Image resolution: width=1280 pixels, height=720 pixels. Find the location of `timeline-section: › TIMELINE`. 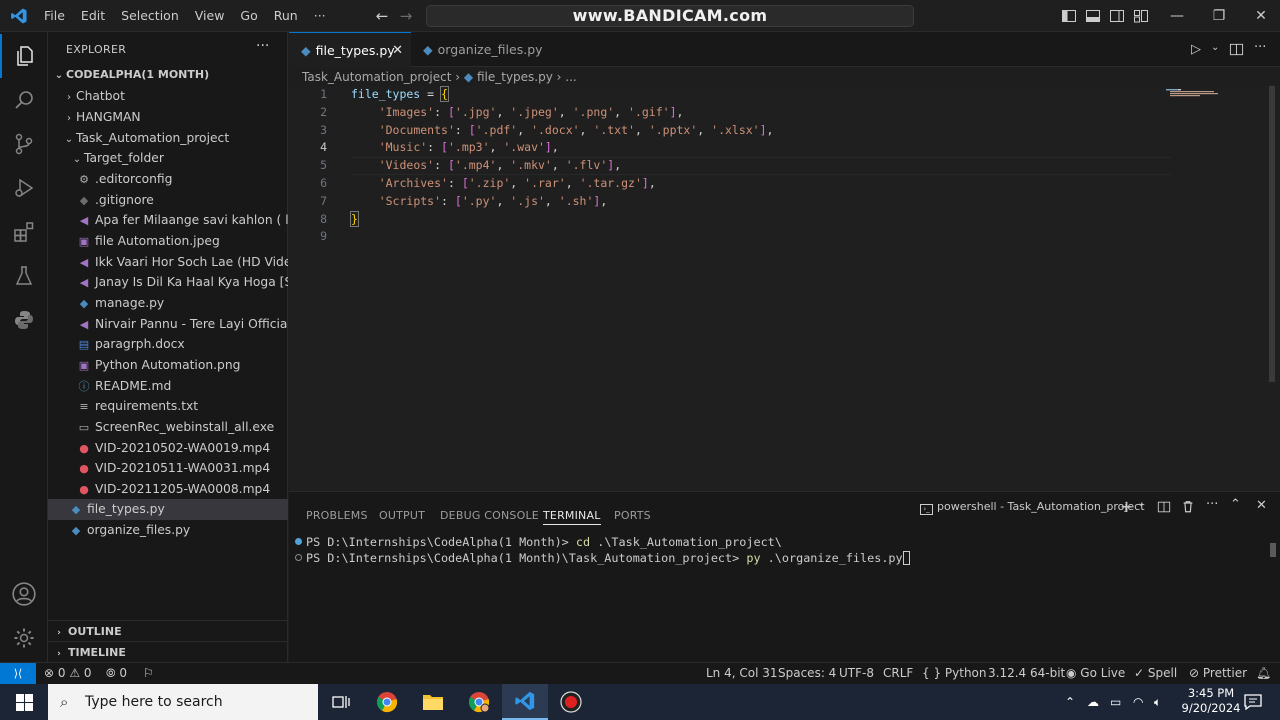

timeline-section: › TIMELINE is located at coordinates (168, 652).